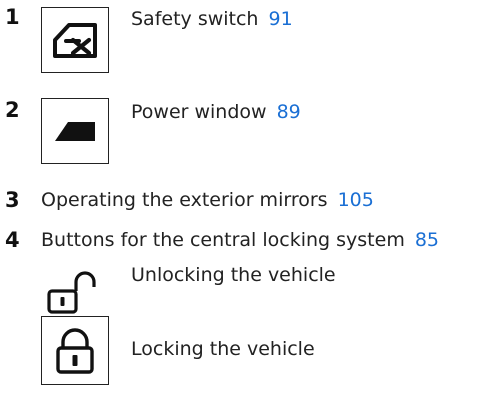  I want to click on page-reference-link: 85, so click(427, 240).